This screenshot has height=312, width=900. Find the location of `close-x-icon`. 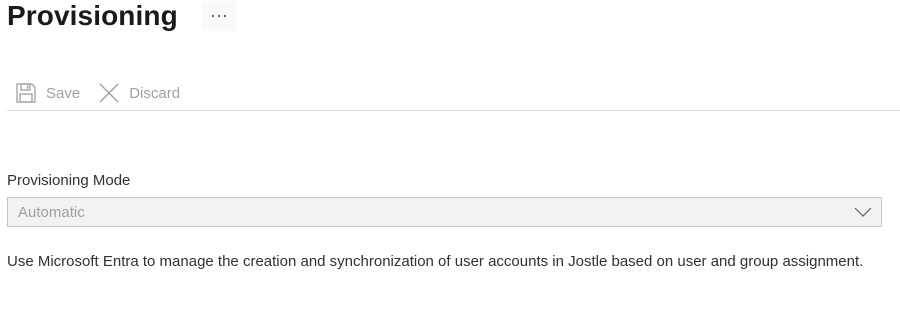

close-x-icon is located at coordinates (109, 93).